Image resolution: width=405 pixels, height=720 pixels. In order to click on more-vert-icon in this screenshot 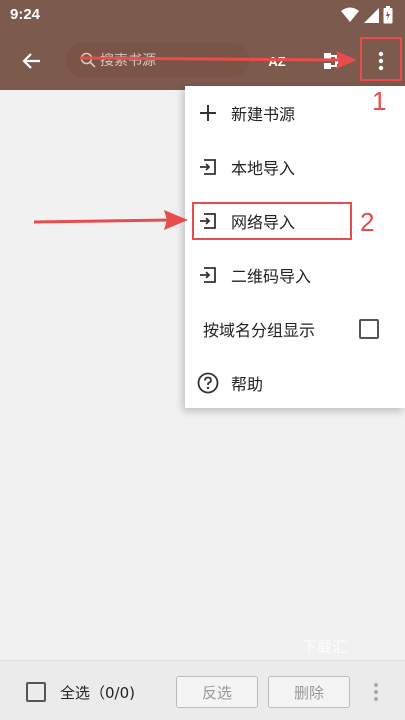, I will do `click(376, 692)`.